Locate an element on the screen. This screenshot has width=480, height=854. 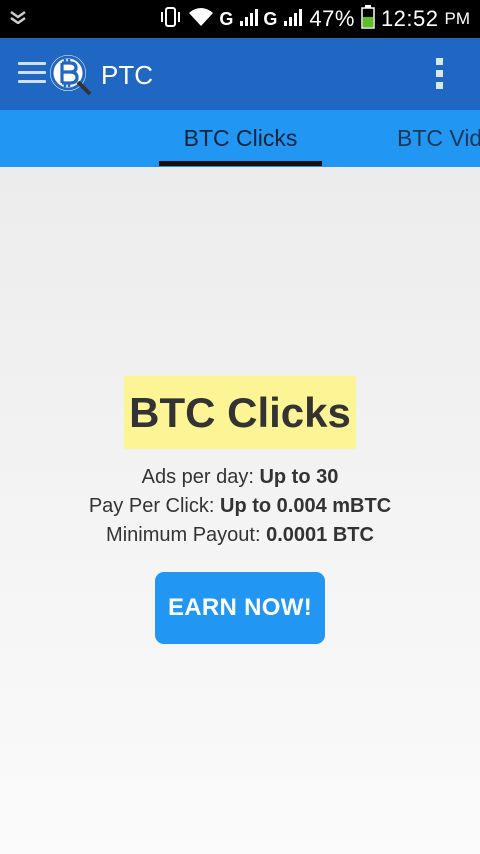
overflow-menu-icon is located at coordinates (440, 74).